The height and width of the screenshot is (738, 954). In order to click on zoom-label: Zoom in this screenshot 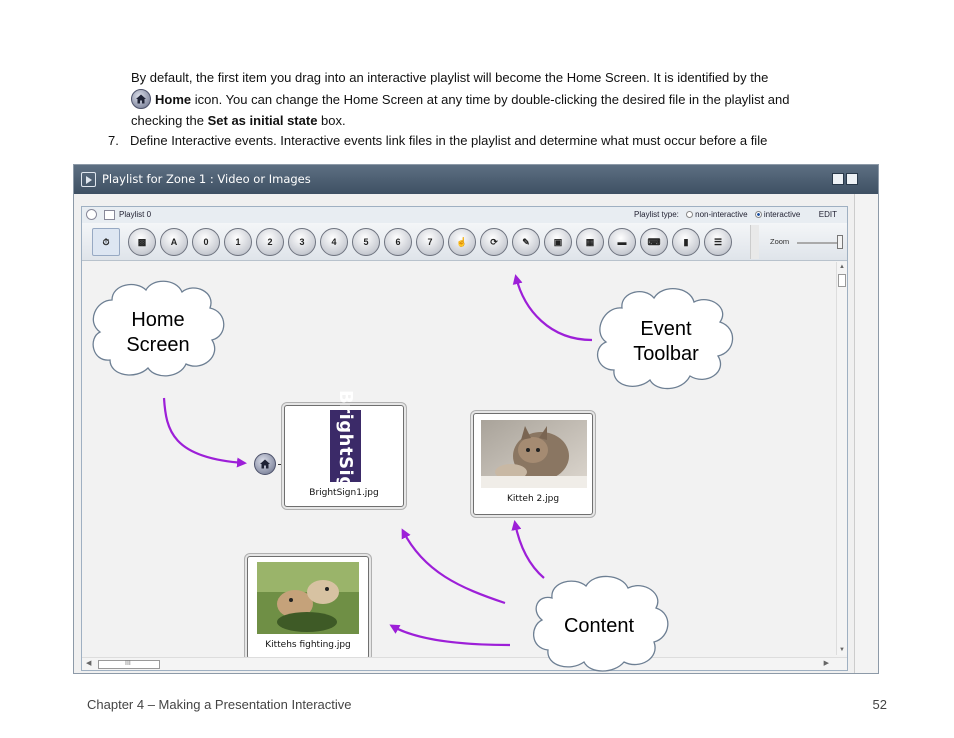, I will do `click(780, 241)`.